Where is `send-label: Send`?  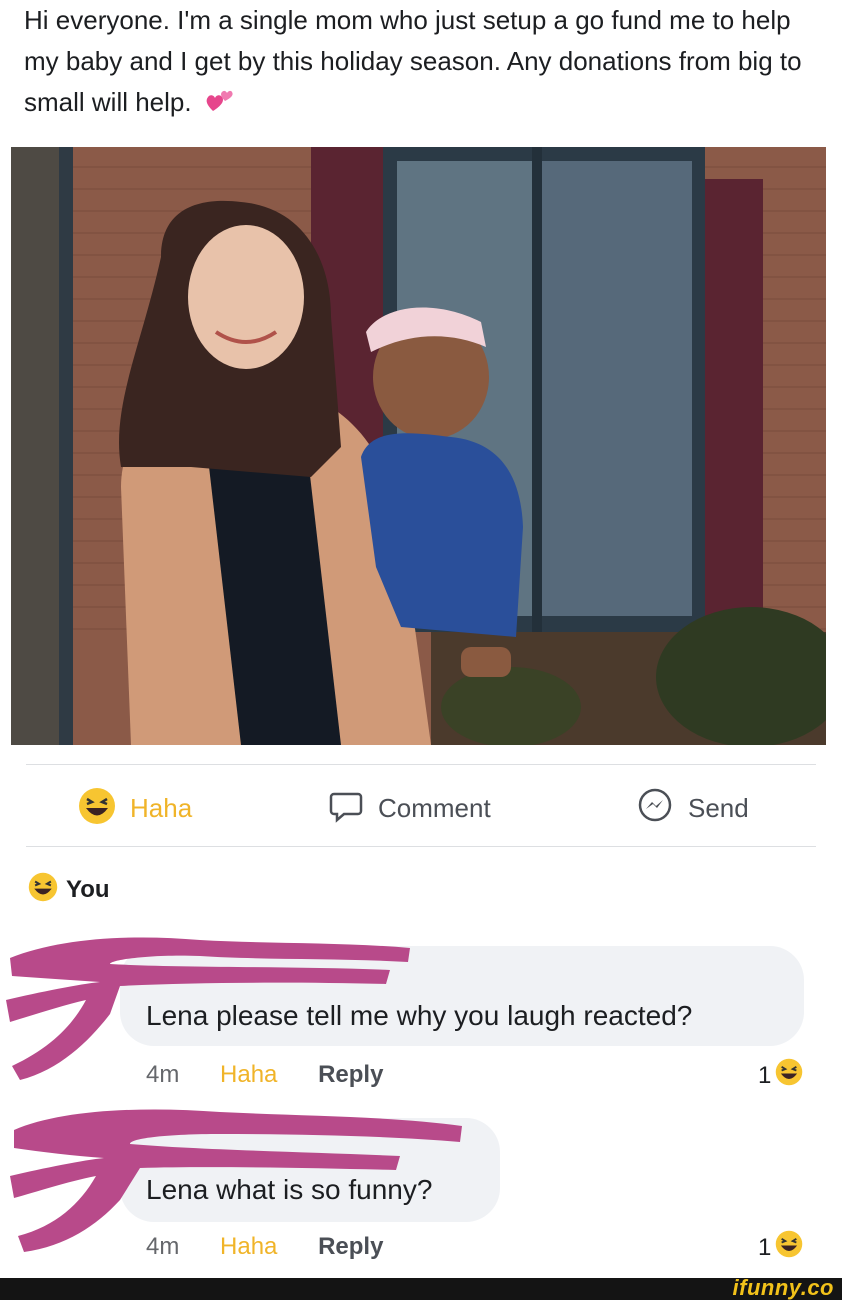 send-label: Send is located at coordinates (718, 807).